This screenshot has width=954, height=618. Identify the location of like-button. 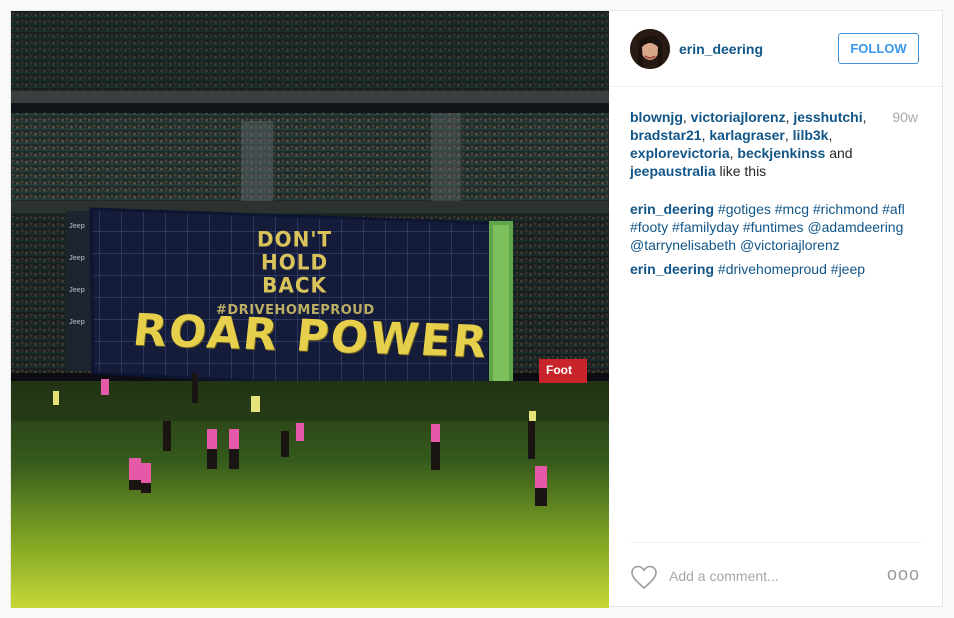
(644, 577).